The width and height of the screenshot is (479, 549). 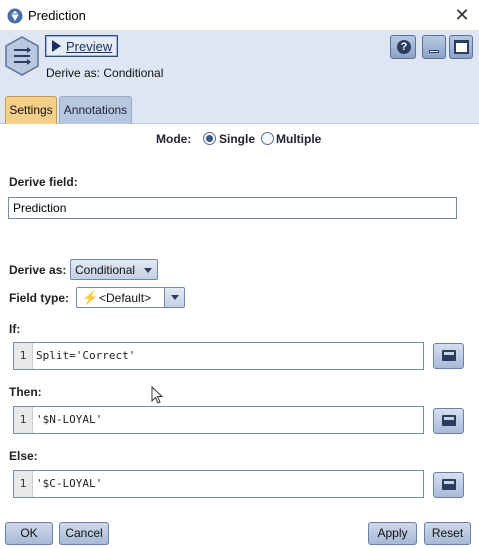 I want to click on tab-settings: Settings, so click(x=31, y=110).